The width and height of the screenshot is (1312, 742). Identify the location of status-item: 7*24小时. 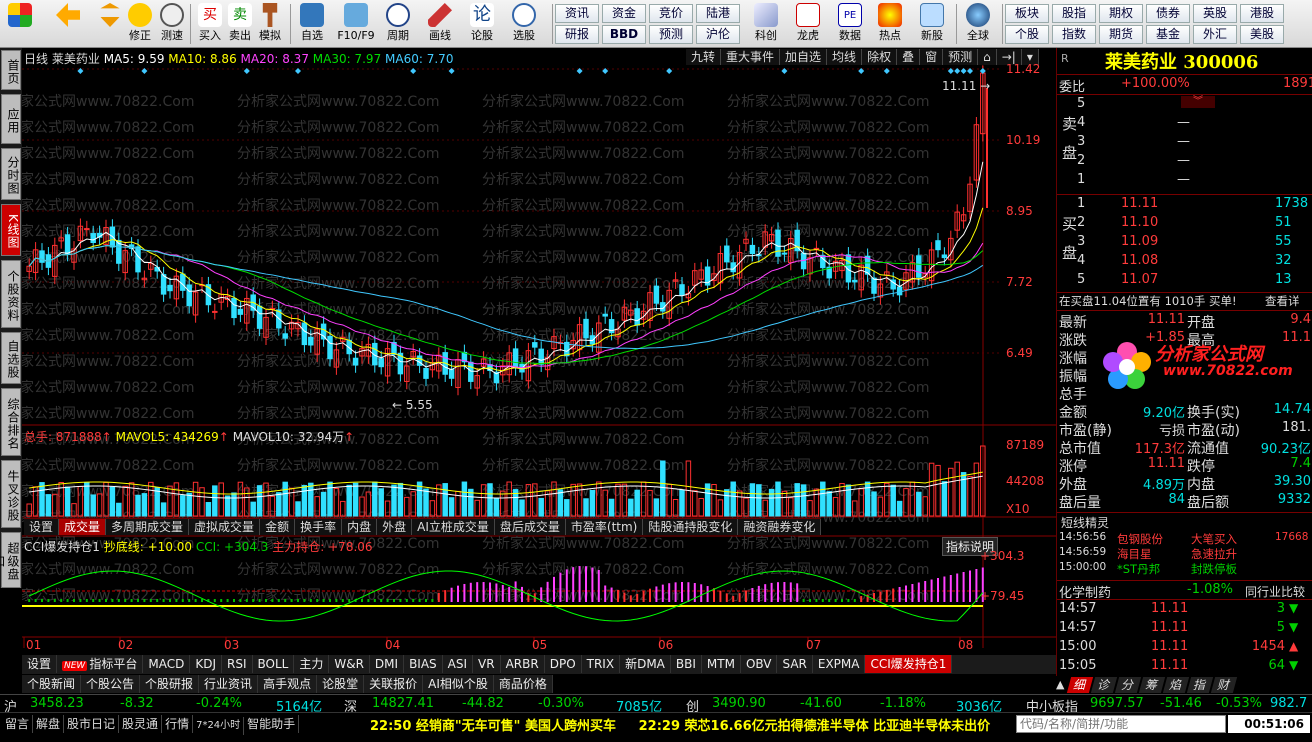
(219, 726).